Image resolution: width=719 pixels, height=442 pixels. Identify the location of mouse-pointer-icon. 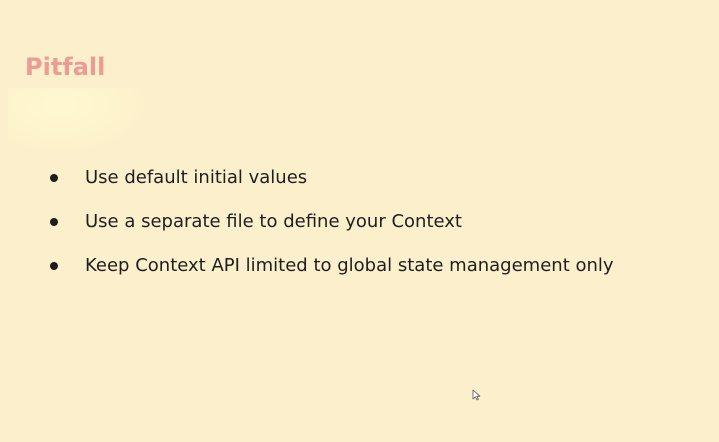
(476, 395).